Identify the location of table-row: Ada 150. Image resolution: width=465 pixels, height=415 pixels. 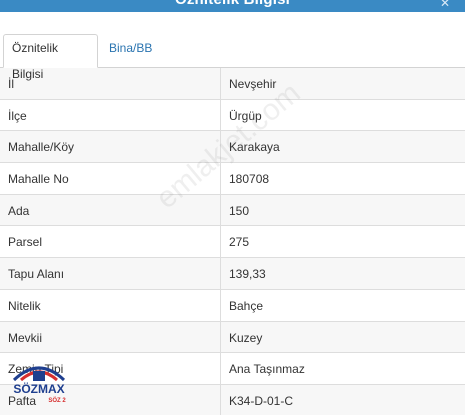
(232, 210).